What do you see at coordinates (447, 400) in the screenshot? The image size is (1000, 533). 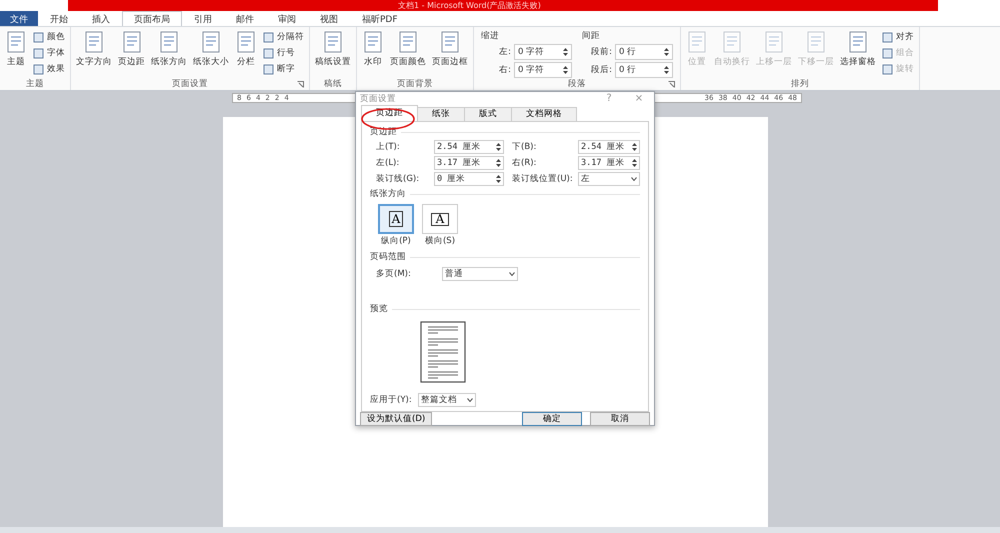 I see `dropdown: 整篇文档` at bounding box center [447, 400].